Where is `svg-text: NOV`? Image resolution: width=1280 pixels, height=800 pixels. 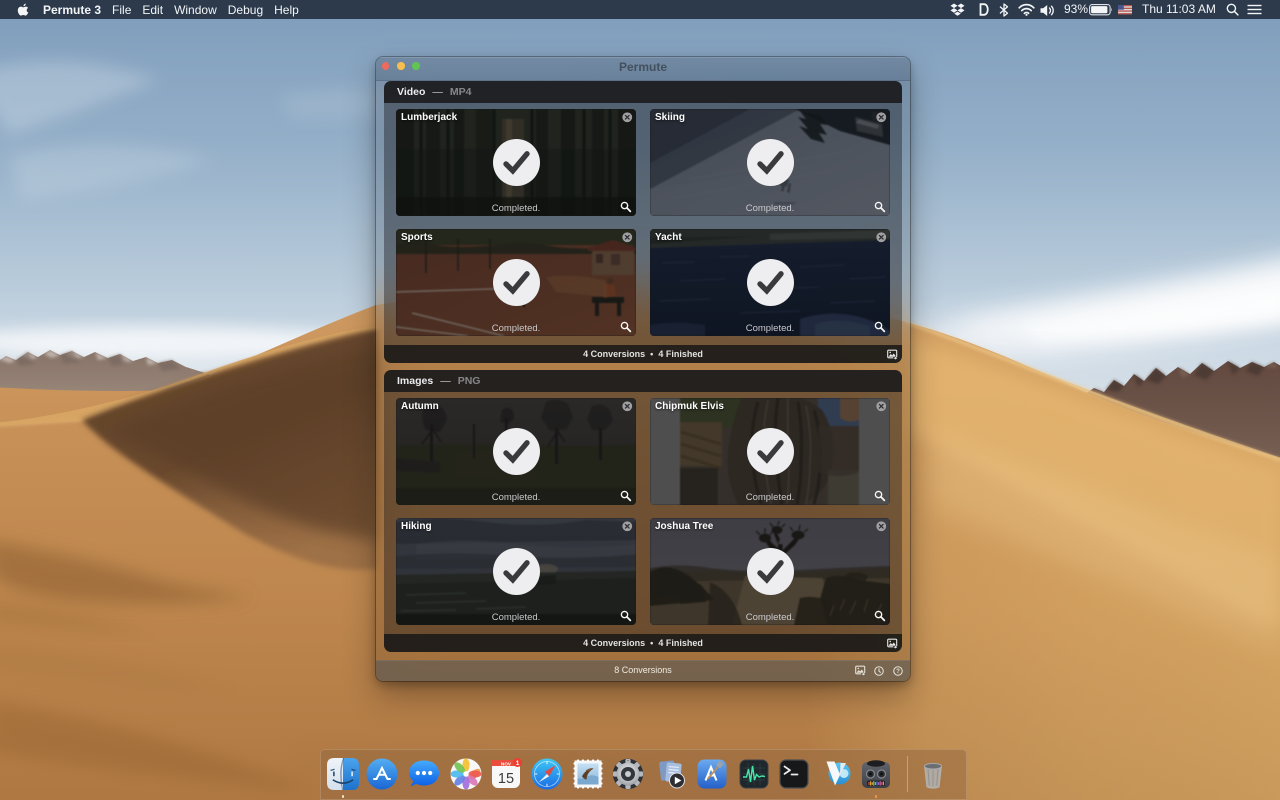
svg-text: NOV is located at coordinates (506, 763).